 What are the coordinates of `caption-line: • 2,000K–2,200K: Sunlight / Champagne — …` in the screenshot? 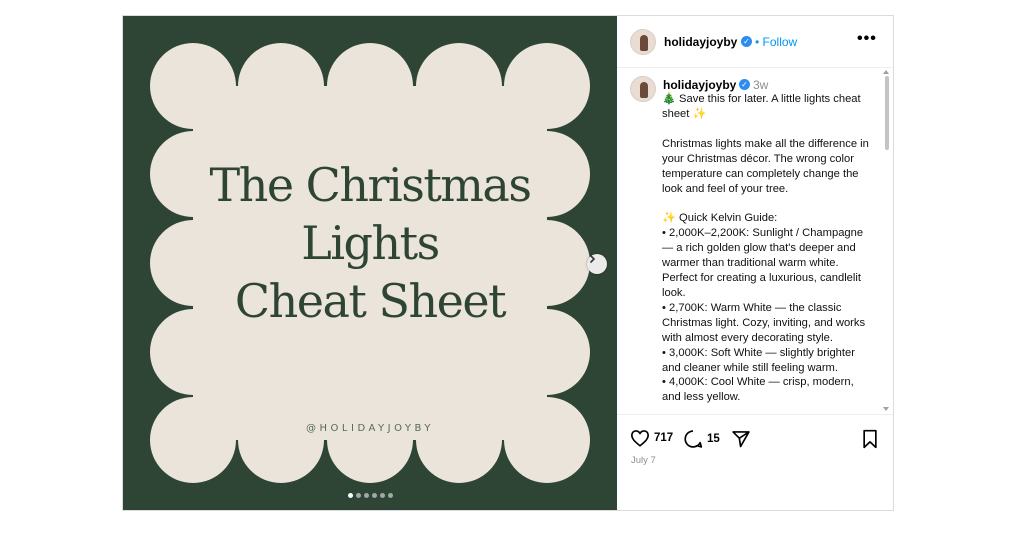 It's located at (763, 263).